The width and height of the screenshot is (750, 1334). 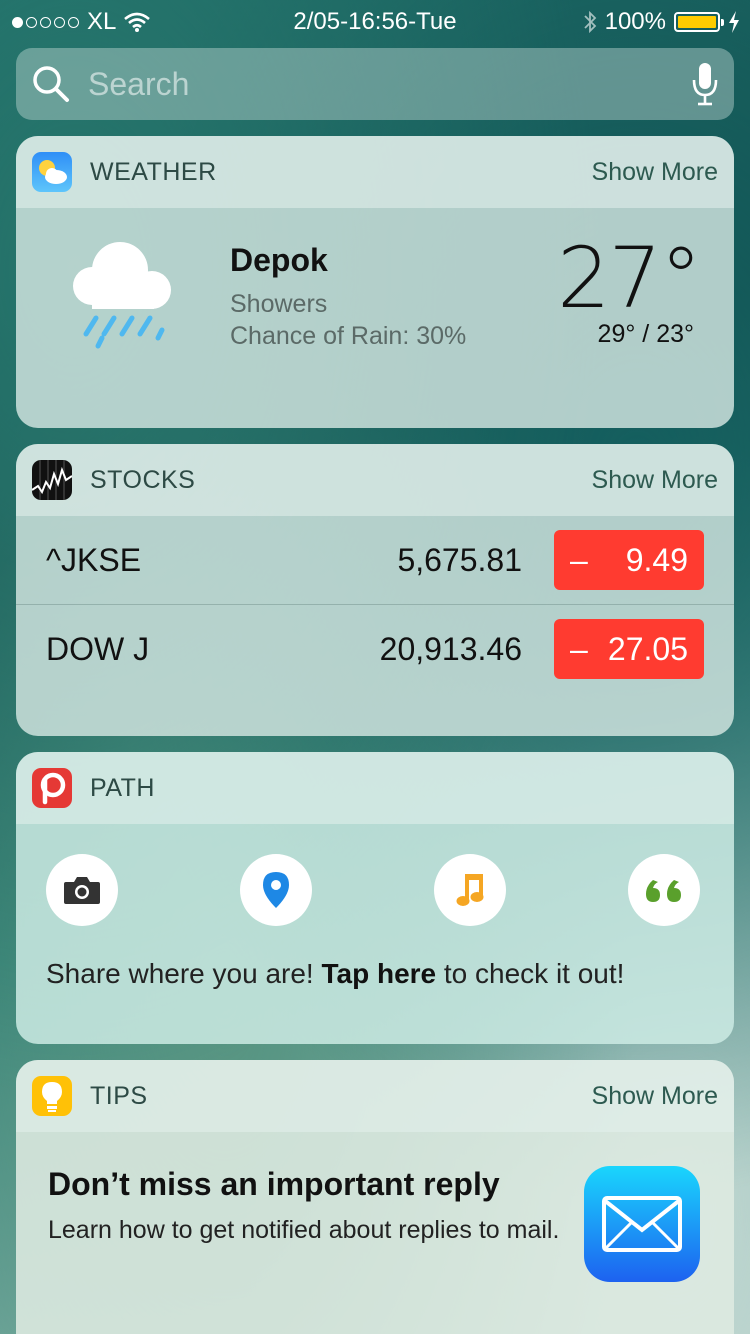 I want to click on location-pin-icon, so click(x=276, y=890).